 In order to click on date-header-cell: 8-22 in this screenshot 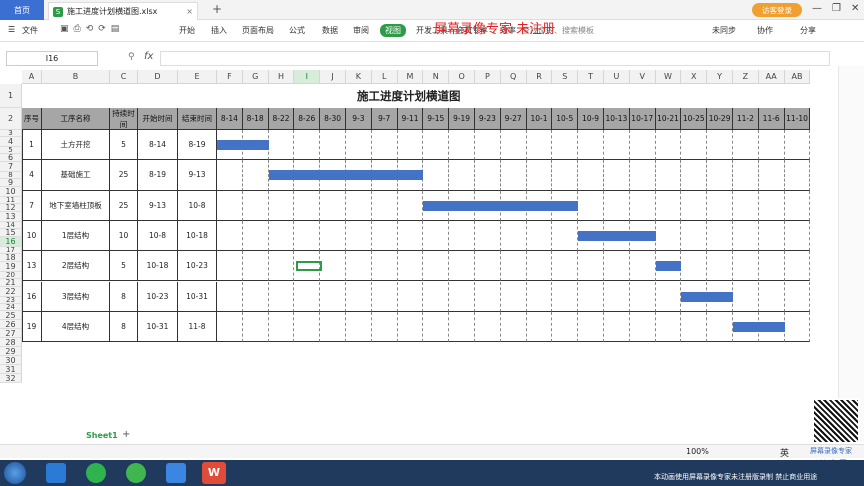, I will do `click(281, 119)`.